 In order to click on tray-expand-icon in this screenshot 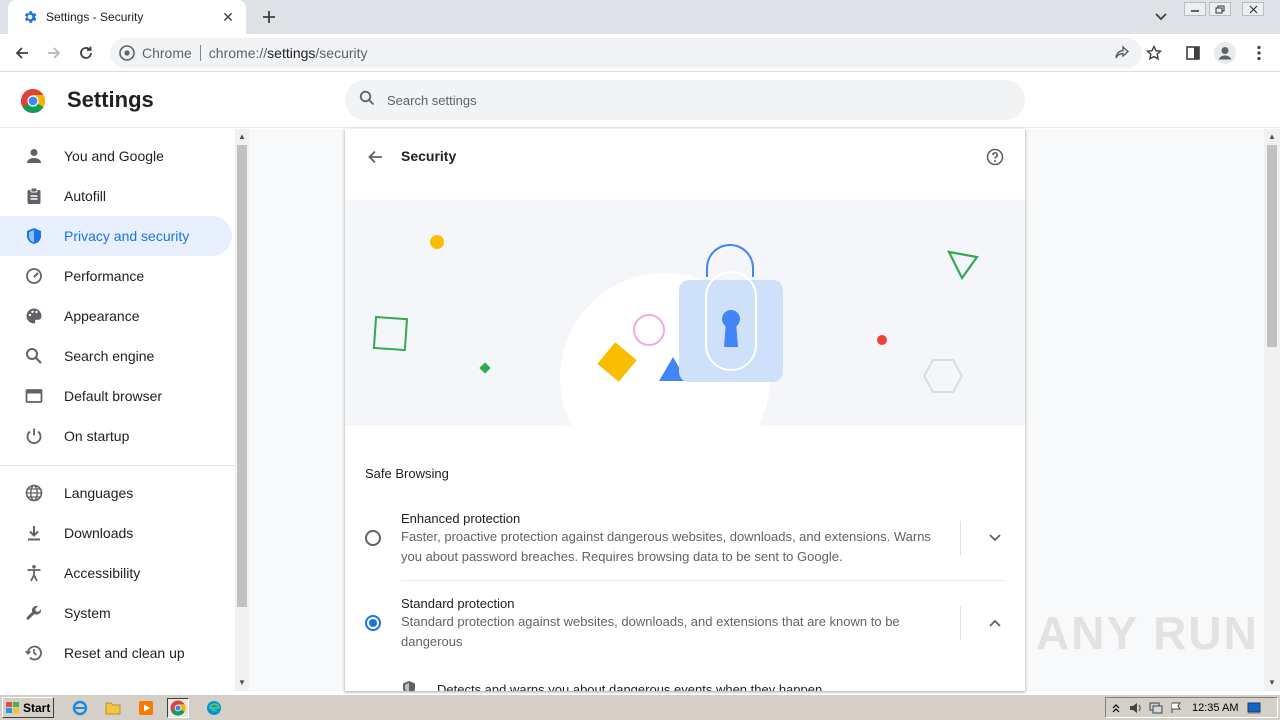, I will do `click(1116, 708)`.